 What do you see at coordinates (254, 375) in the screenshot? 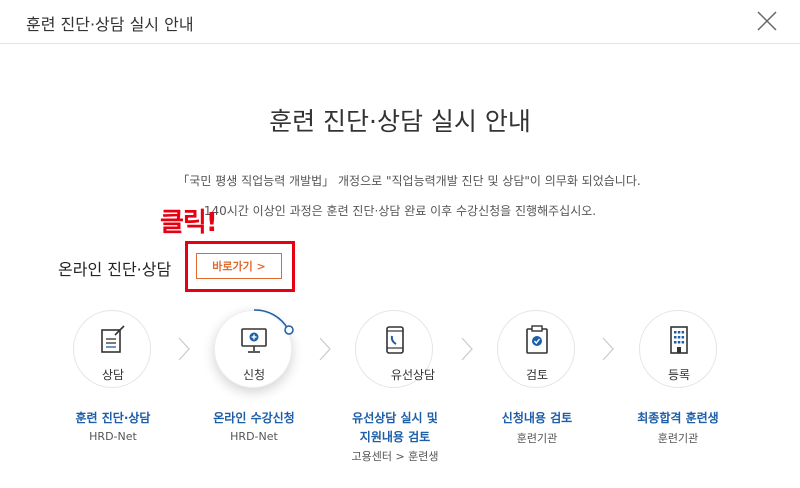
I see `step-label: 신청` at bounding box center [254, 375].